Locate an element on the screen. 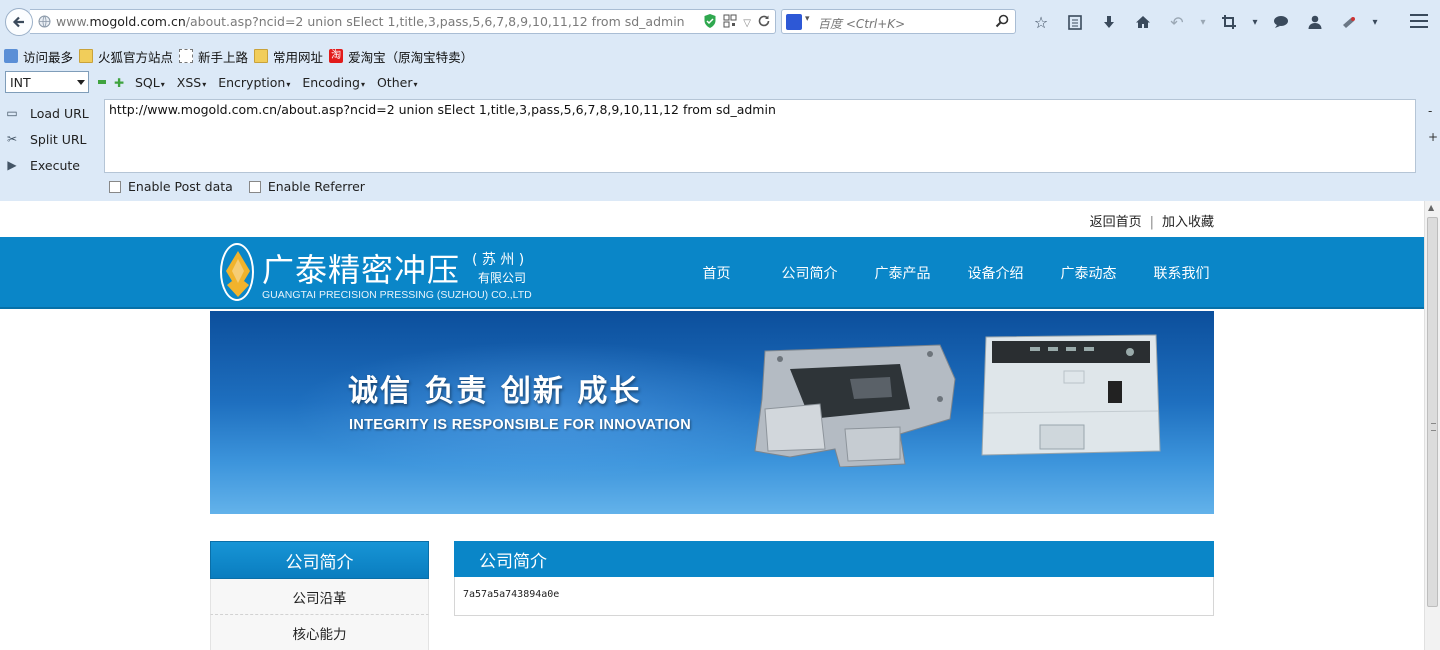 This screenshot has height=650, width=1440. nav-equipment: 设备介绍 is located at coordinates (995, 273).